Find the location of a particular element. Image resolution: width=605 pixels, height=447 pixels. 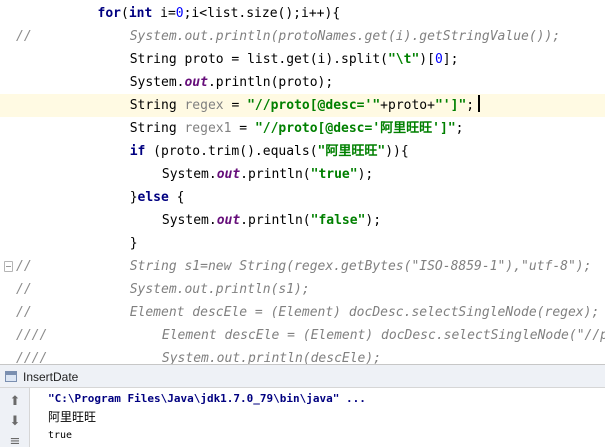

code-token: ( is located at coordinates (124, 13).